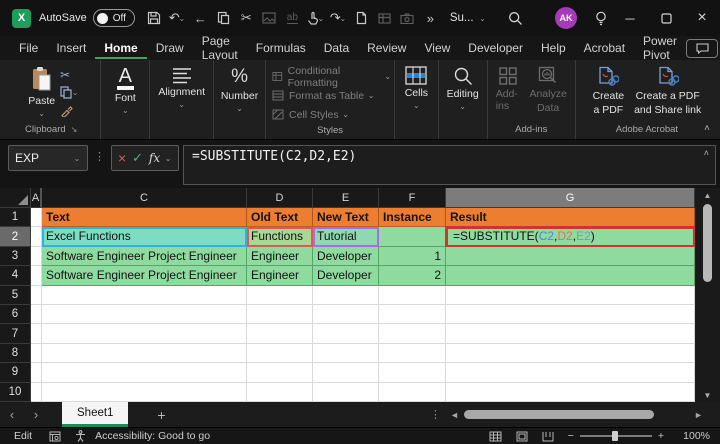 This screenshot has width=720, height=444. Describe the element at coordinates (77, 158) in the screenshot. I see `namebox-chevron-icon: ⌄` at that location.